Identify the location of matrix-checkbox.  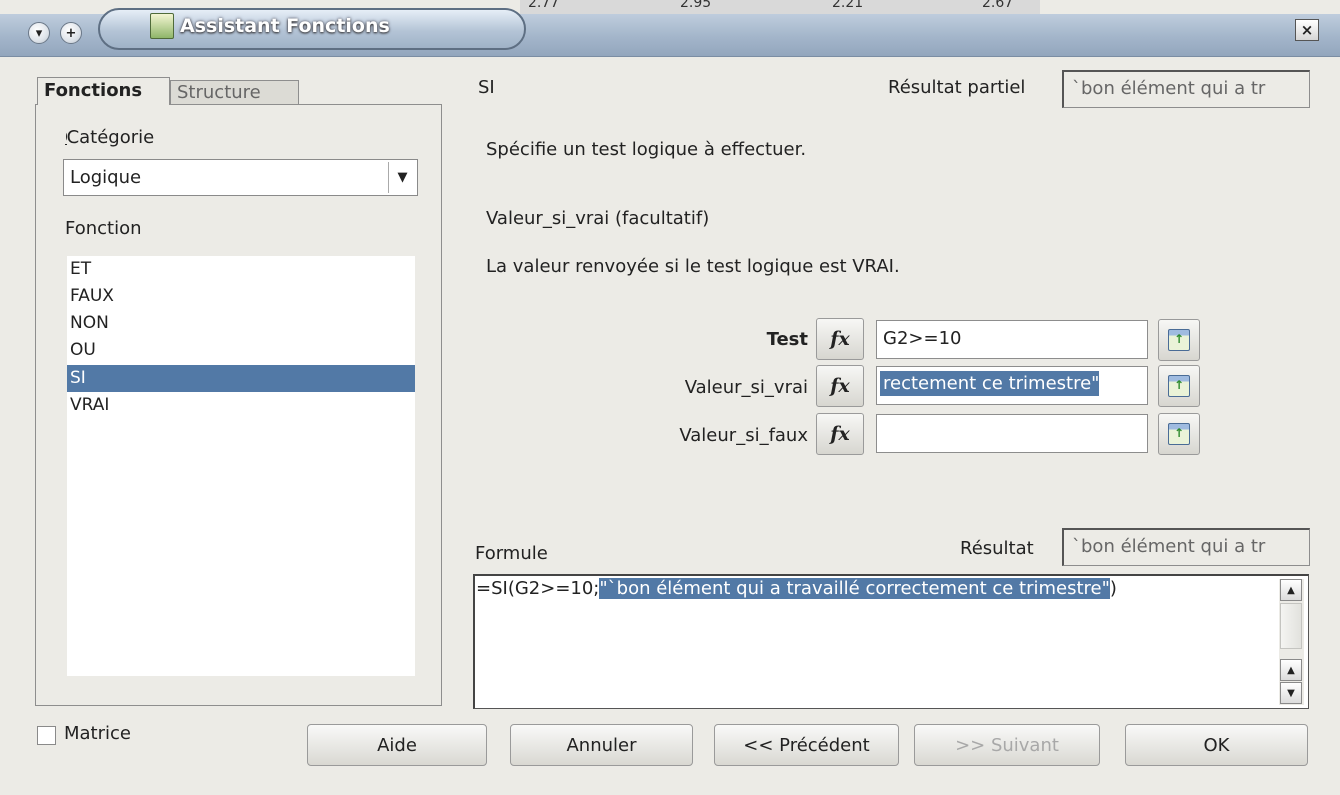
(46, 735).